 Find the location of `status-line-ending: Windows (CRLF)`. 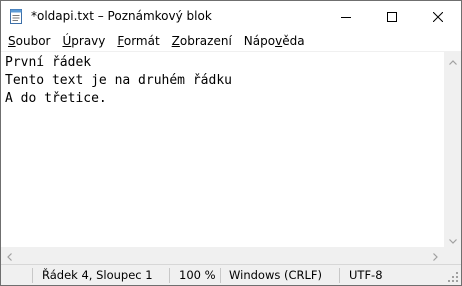

status-line-ending: Windows (CRLF) is located at coordinates (276, 275).